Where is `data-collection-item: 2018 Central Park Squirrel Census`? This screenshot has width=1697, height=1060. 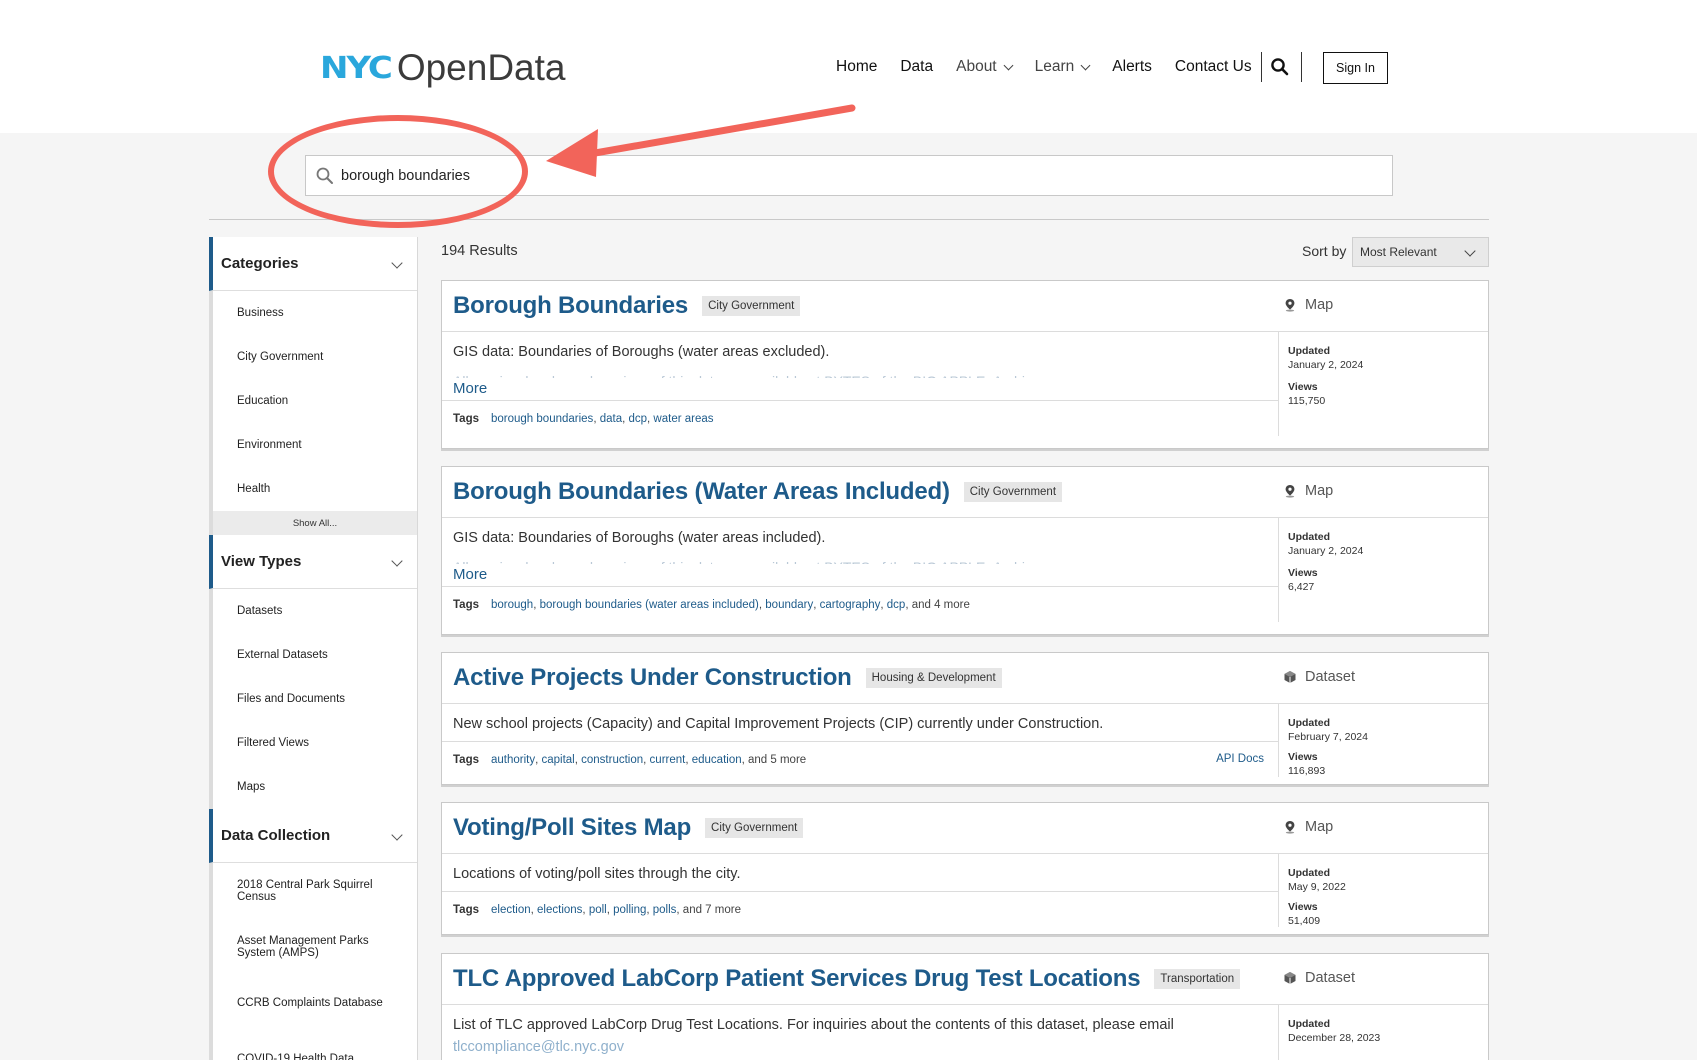
data-collection-item: 2018 Central Park Squirrel Census is located at coordinates (315, 891).